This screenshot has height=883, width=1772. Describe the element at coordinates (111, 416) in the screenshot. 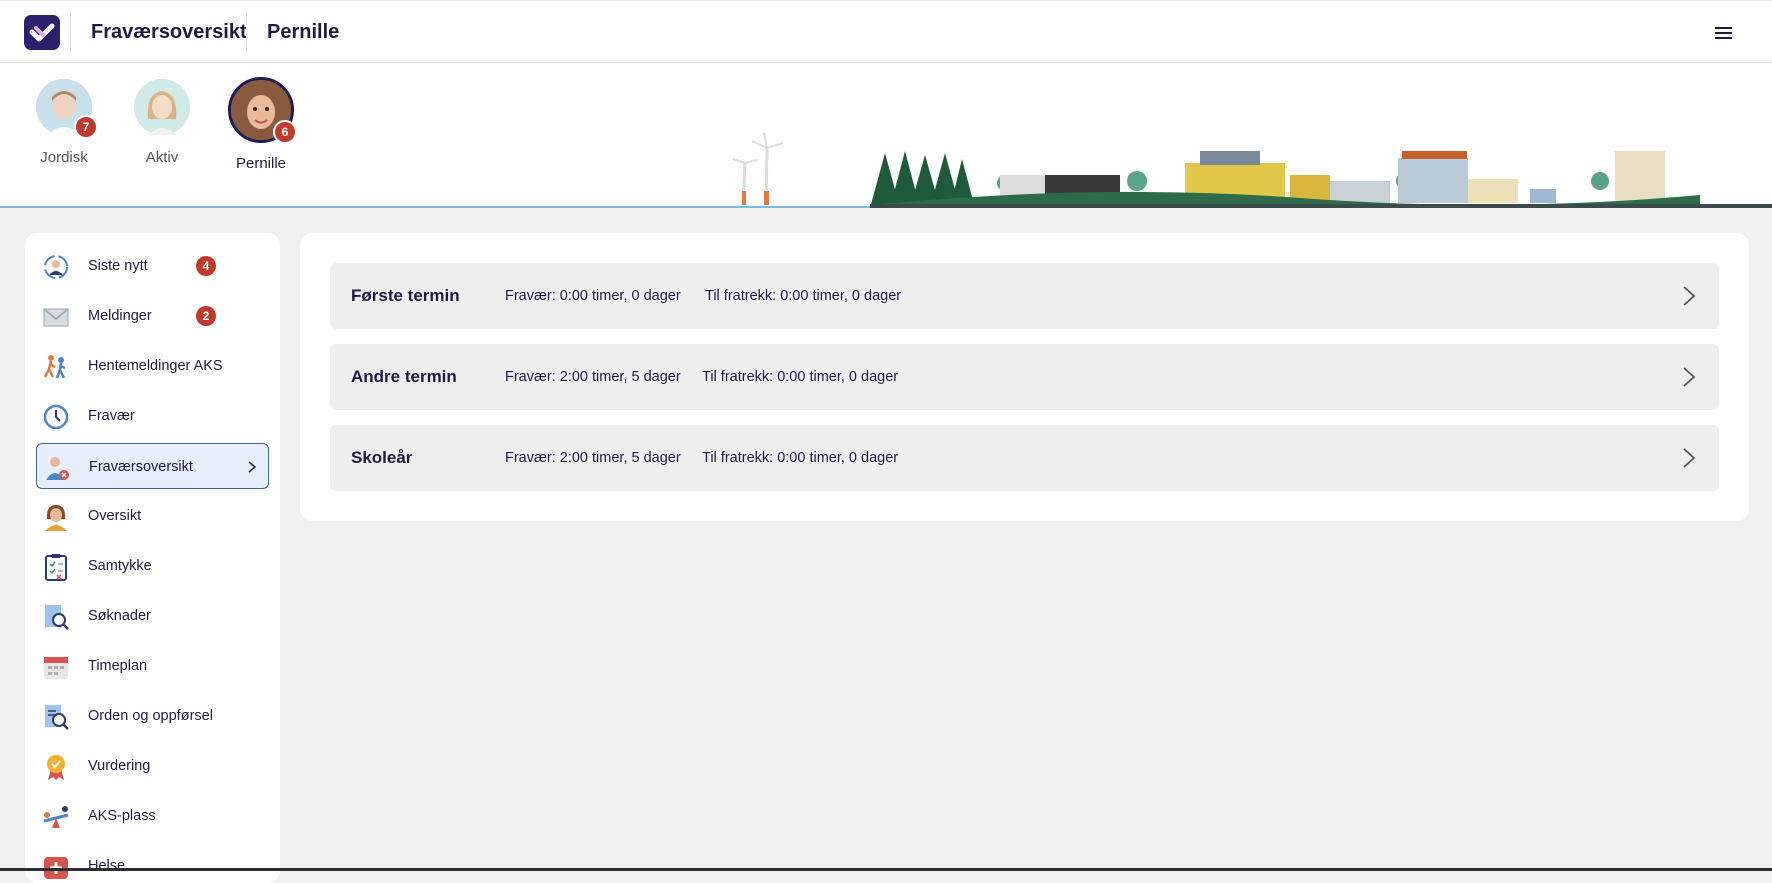

I see `sidebar-item-label: Fravær` at that location.